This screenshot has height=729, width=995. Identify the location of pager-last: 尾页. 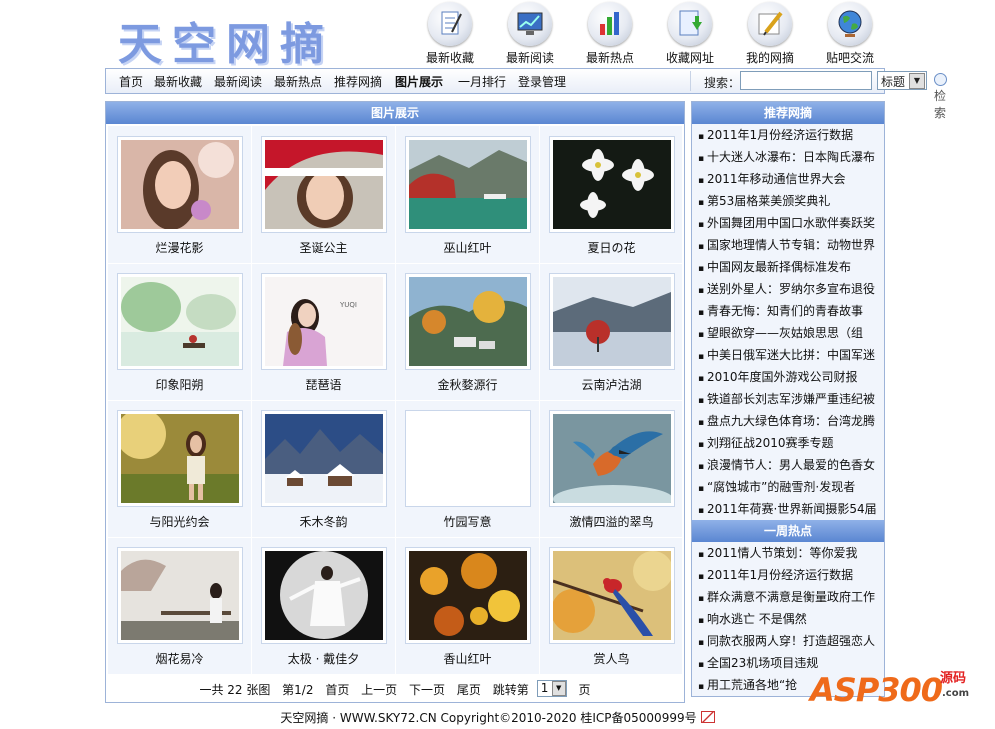
(469, 690).